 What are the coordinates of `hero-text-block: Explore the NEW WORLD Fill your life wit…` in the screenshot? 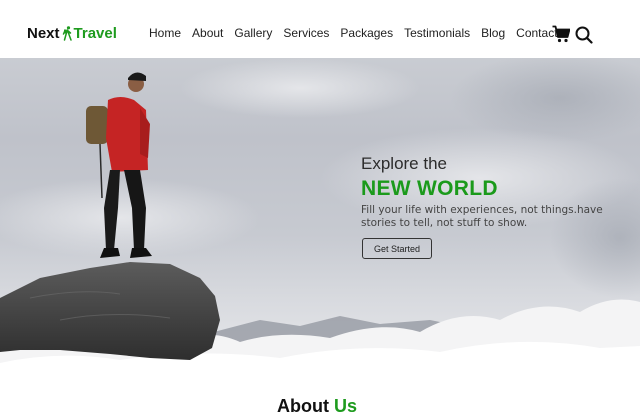 It's located at (491, 192).